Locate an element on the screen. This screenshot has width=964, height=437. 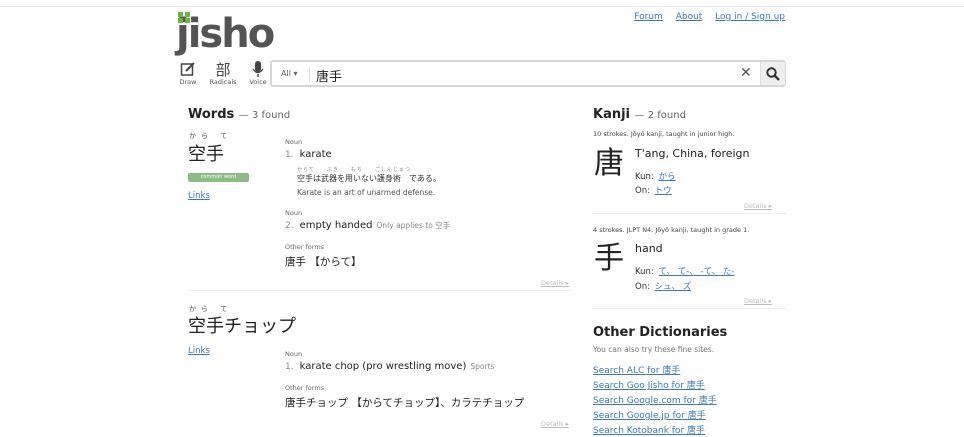
common-word-badge: common word is located at coordinates (218, 177).